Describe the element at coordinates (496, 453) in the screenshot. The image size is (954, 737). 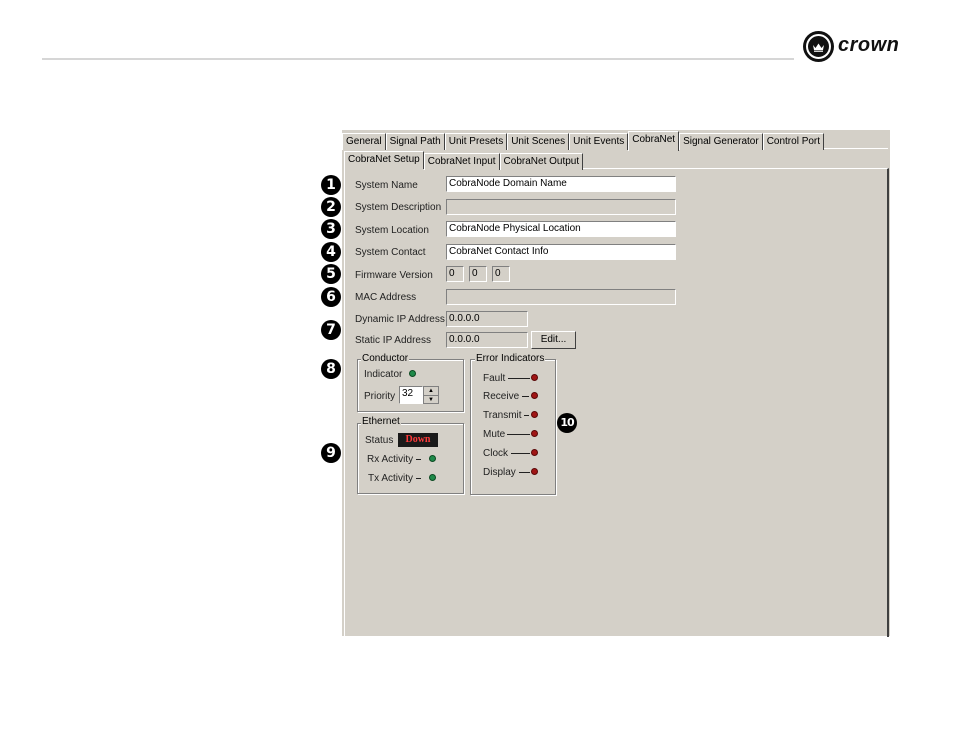
I see `clock-label: Clock` at that location.